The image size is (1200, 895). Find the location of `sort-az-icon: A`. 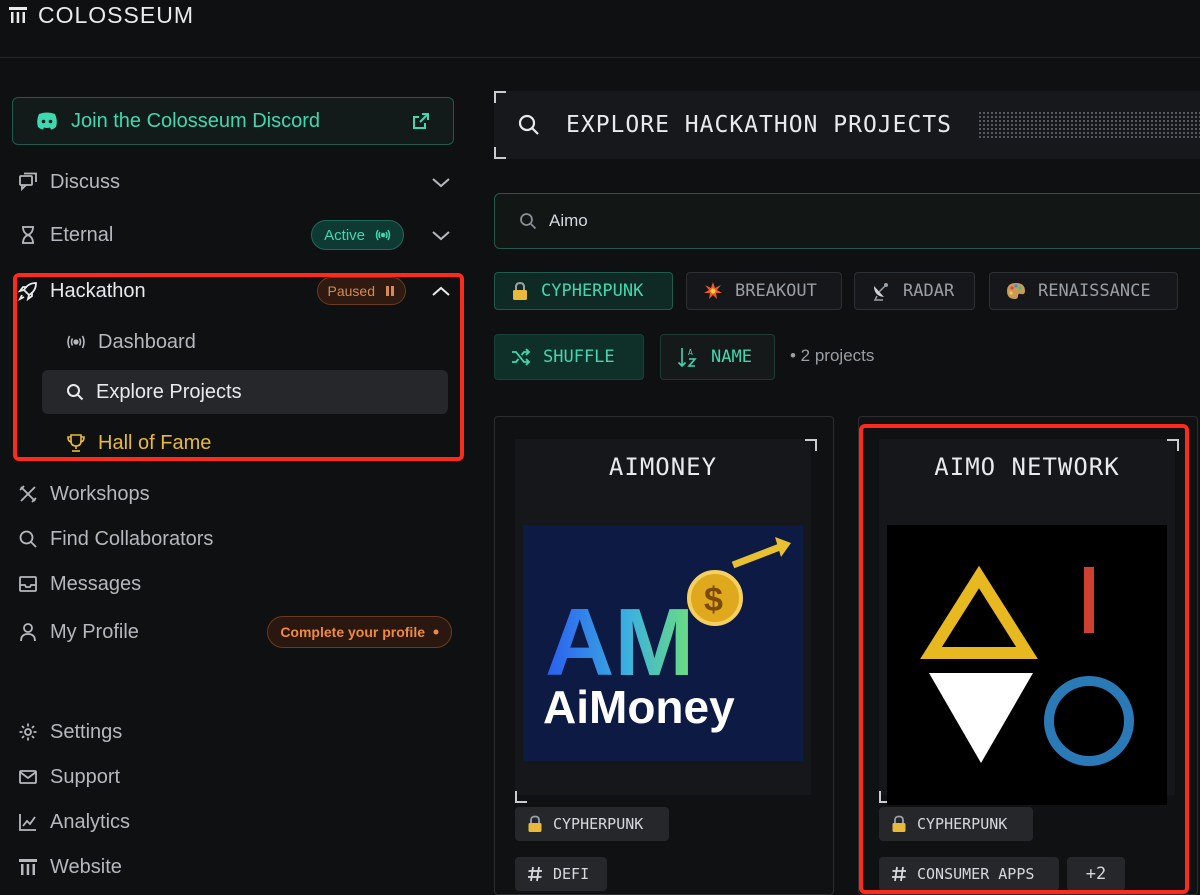

sort-az-icon: A is located at coordinates (687, 358).